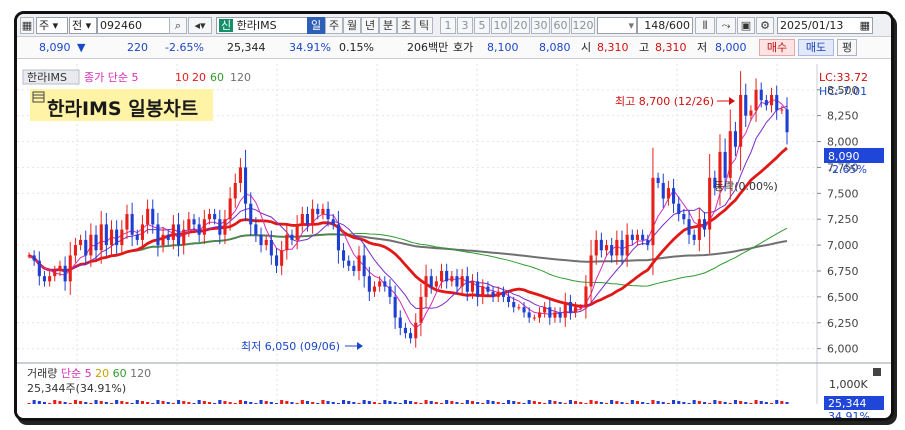  What do you see at coordinates (482, 25) in the screenshot?
I see `interval-5: 5` at bounding box center [482, 25].